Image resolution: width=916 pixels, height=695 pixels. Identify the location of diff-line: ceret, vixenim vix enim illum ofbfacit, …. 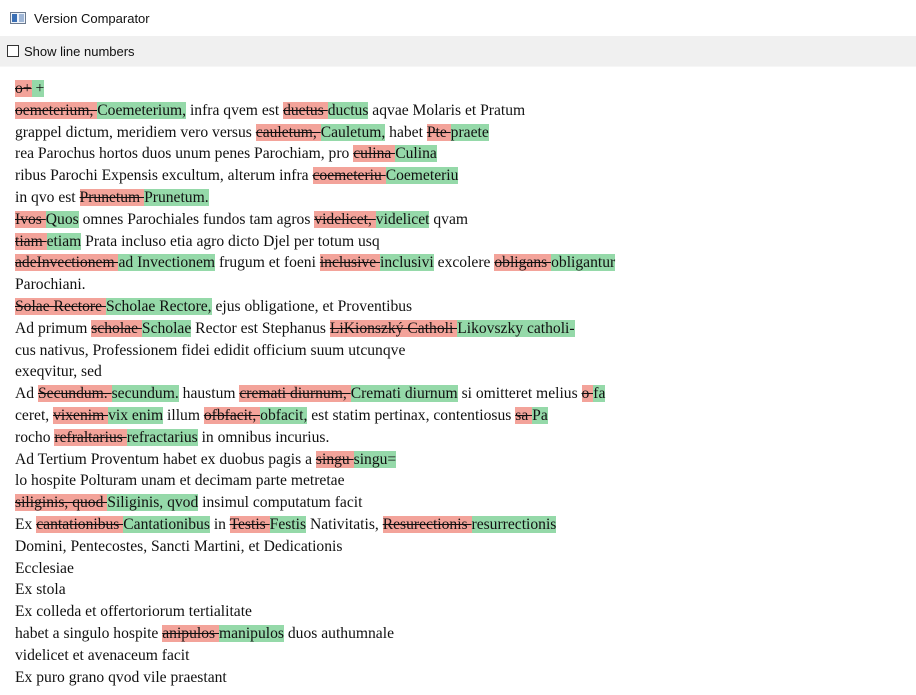
(462, 416).